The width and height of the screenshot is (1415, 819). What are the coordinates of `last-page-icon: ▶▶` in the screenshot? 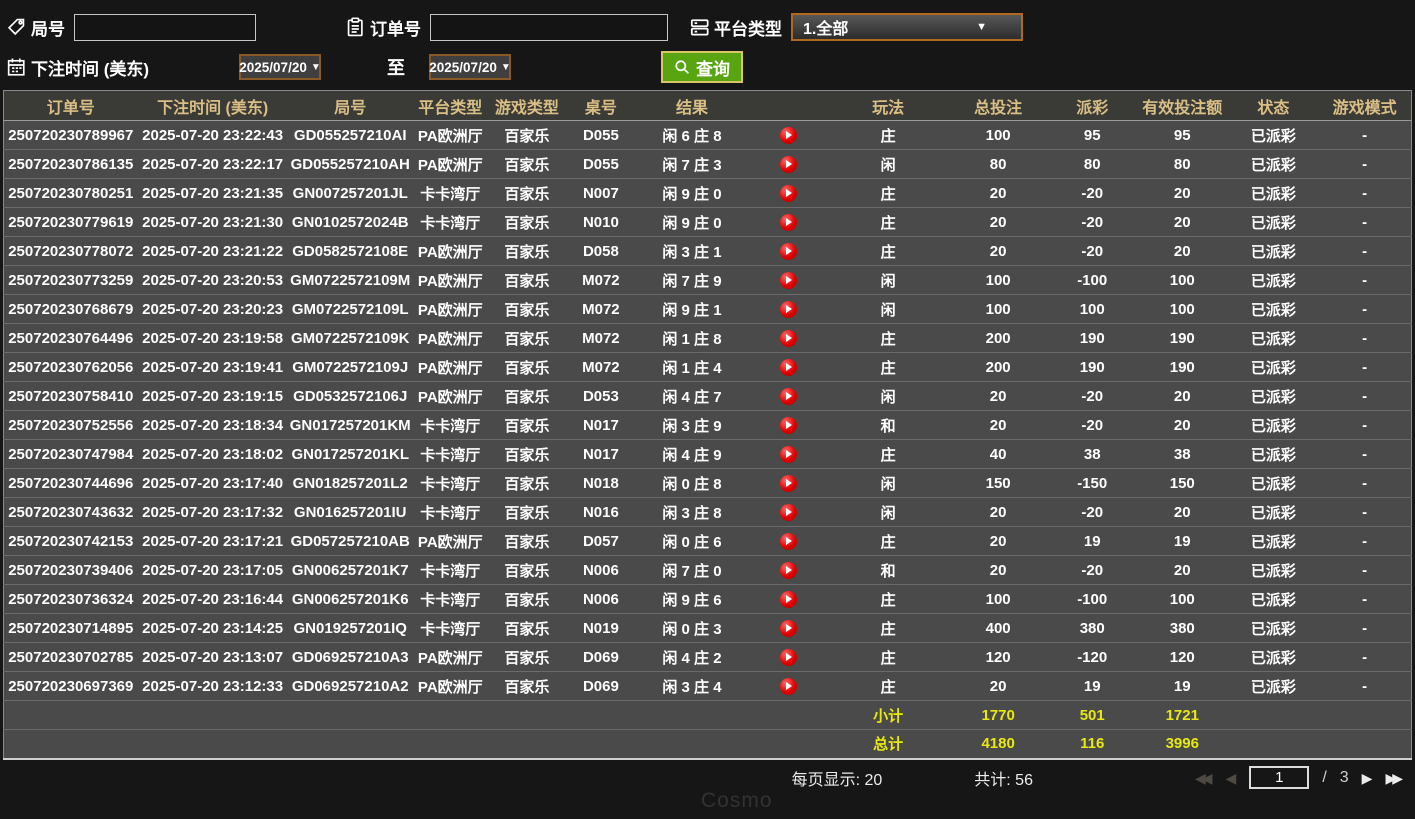 It's located at (1394, 778).